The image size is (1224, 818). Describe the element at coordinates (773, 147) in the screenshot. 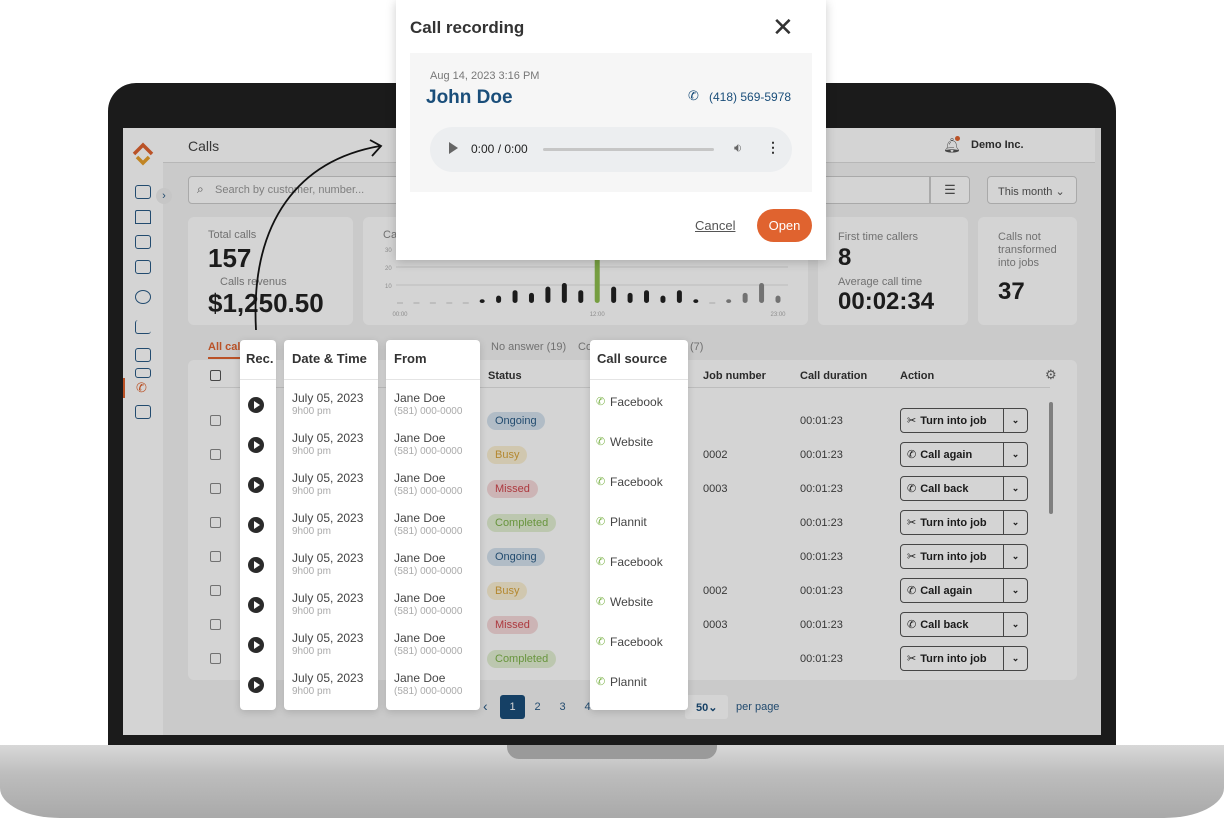

I see `more-options-icon: ⋮` at that location.